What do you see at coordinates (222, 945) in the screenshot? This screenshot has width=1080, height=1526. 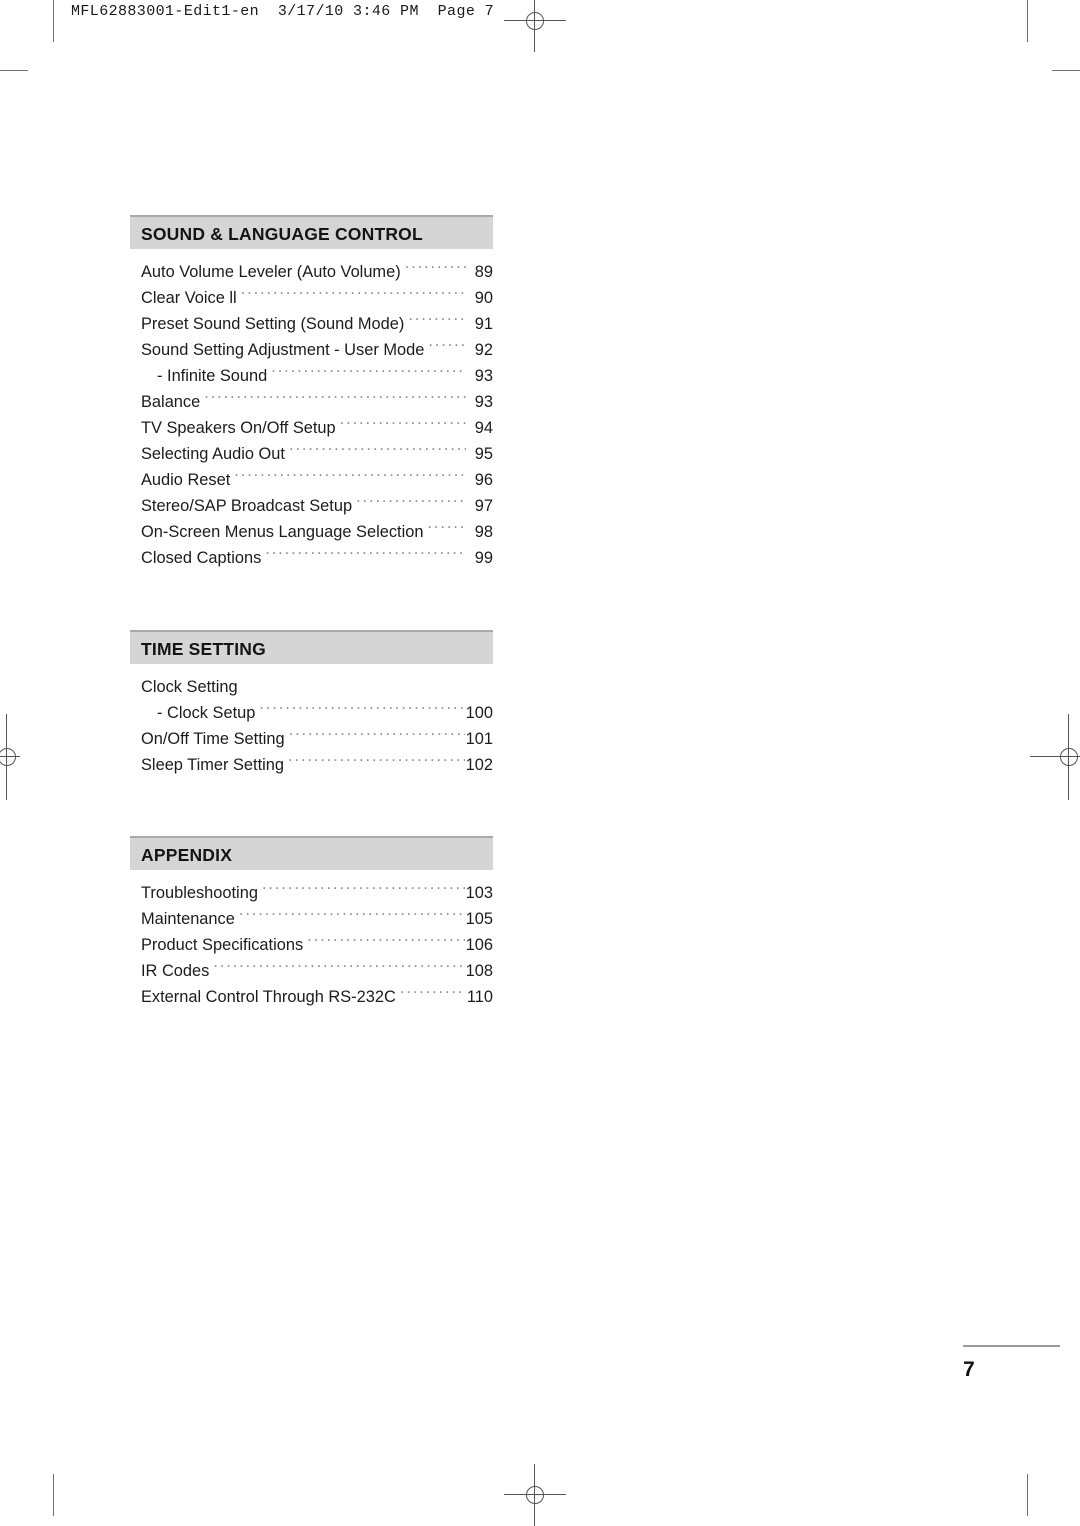 I see `toc-entry-label: Product Specifications` at bounding box center [222, 945].